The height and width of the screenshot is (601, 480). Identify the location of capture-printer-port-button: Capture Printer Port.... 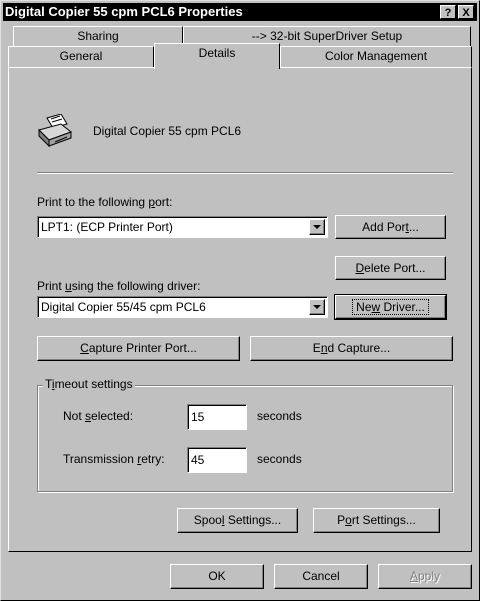
(138, 348).